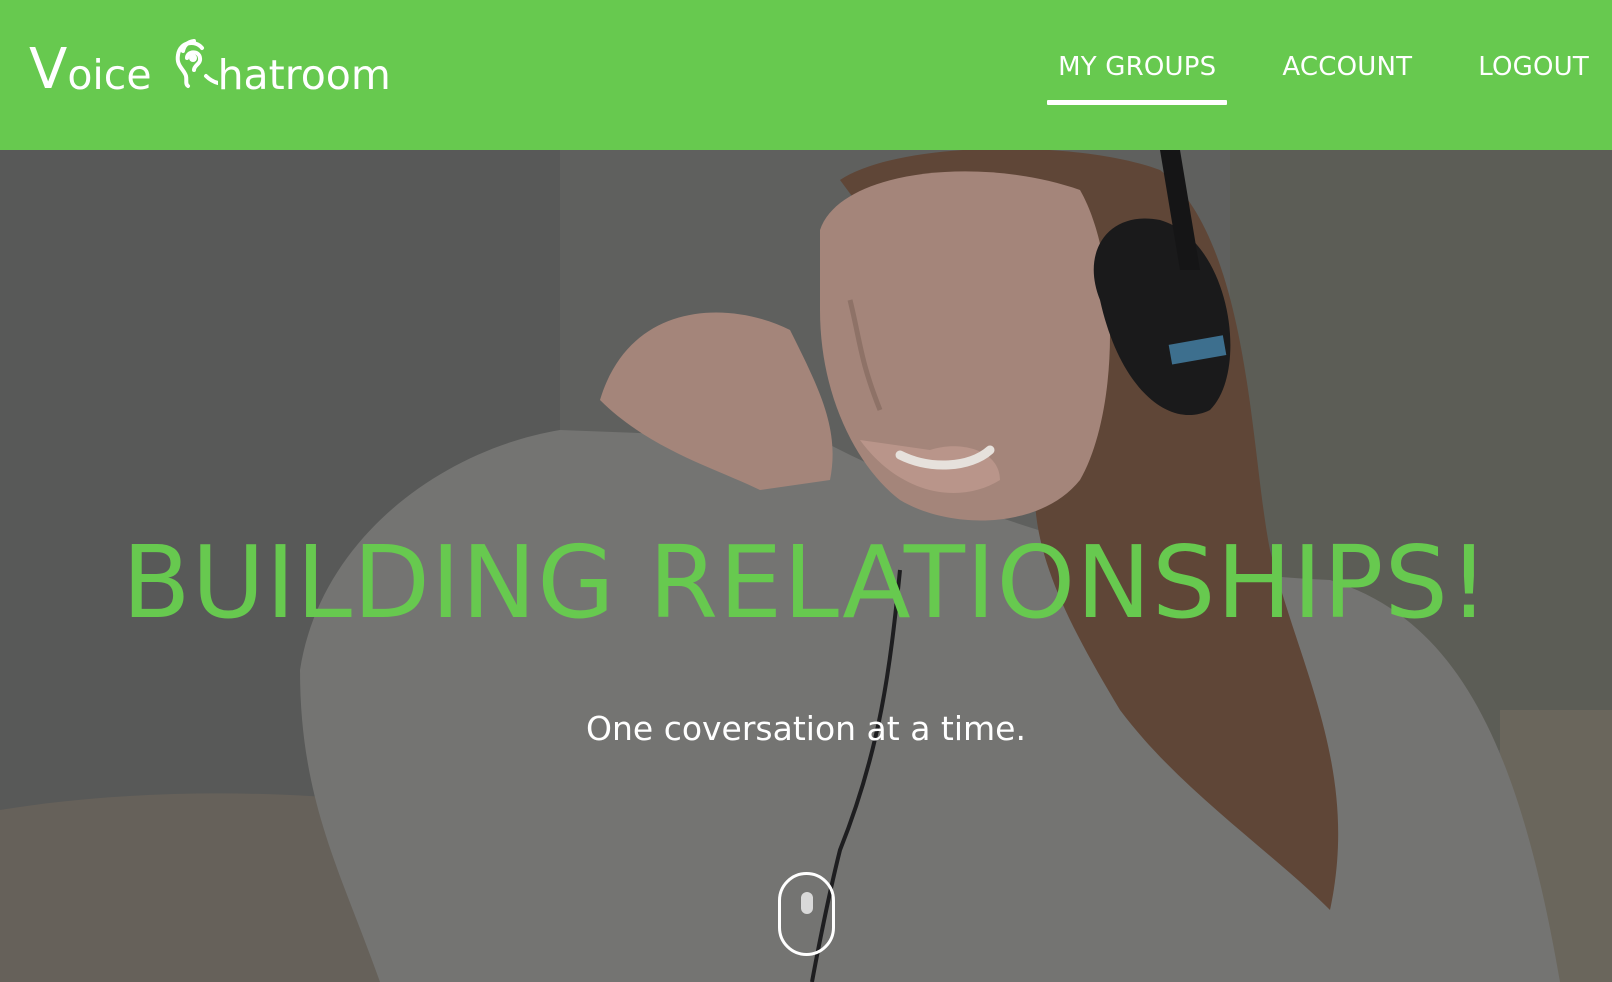 The height and width of the screenshot is (982, 1612). Describe the element at coordinates (304, 75) in the screenshot. I see `brand-second-word-rest: hatroom` at that location.